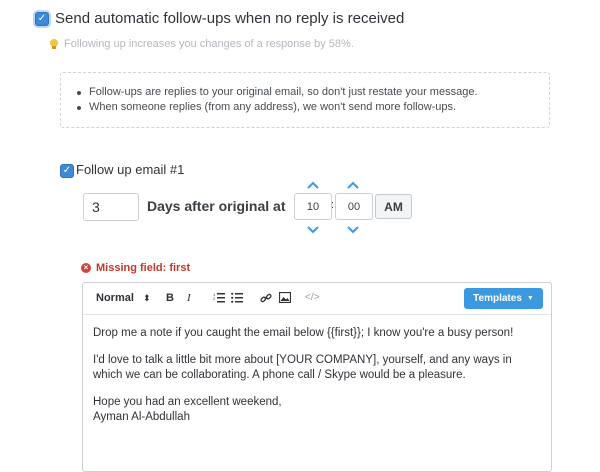 Image resolution: width=600 pixels, height=472 pixels. What do you see at coordinates (143, 268) in the screenshot?
I see `missing-field-text: Missing field: first` at bounding box center [143, 268].